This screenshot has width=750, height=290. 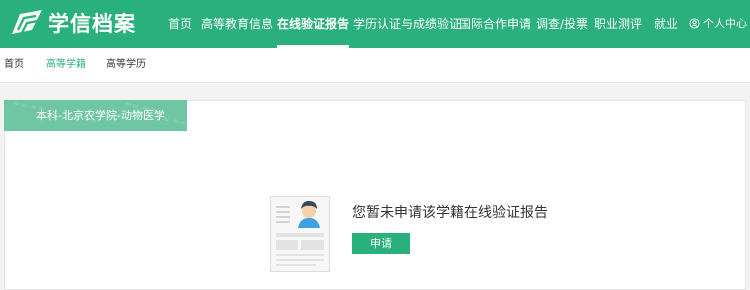 I want to click on subnav-higher-enrollment: 高等学籍, so click(x=66, y=65).